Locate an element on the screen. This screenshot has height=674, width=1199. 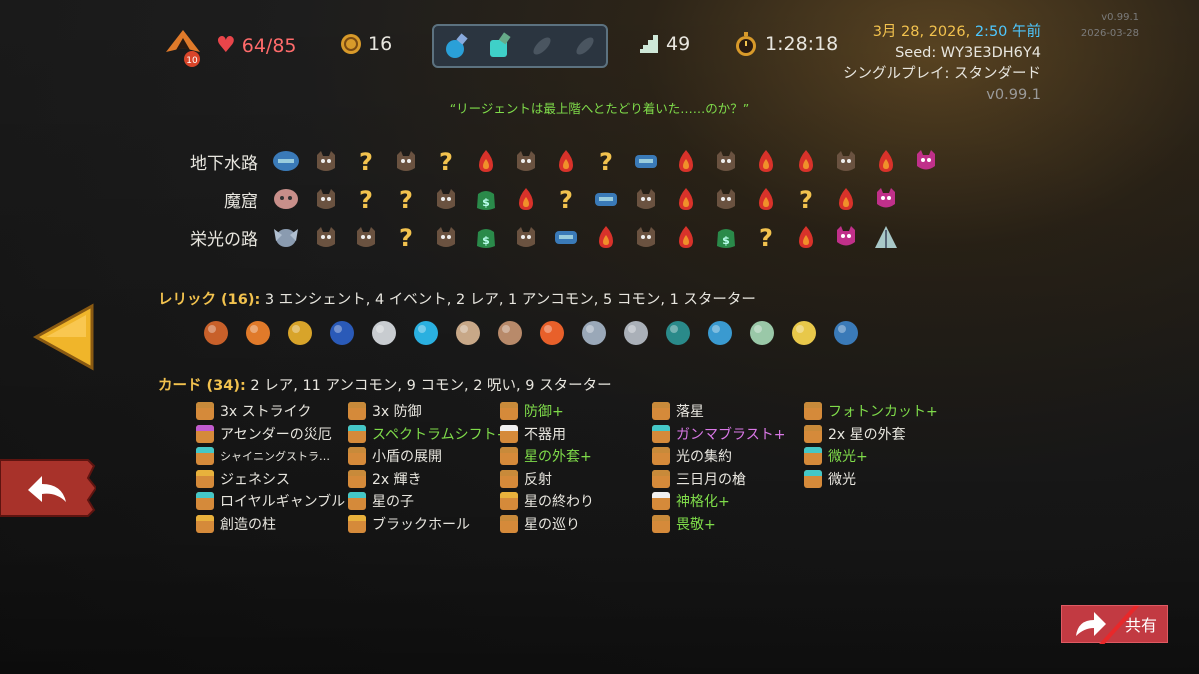
card-entry: 畏敬+ is located at coordinates (728, 524).